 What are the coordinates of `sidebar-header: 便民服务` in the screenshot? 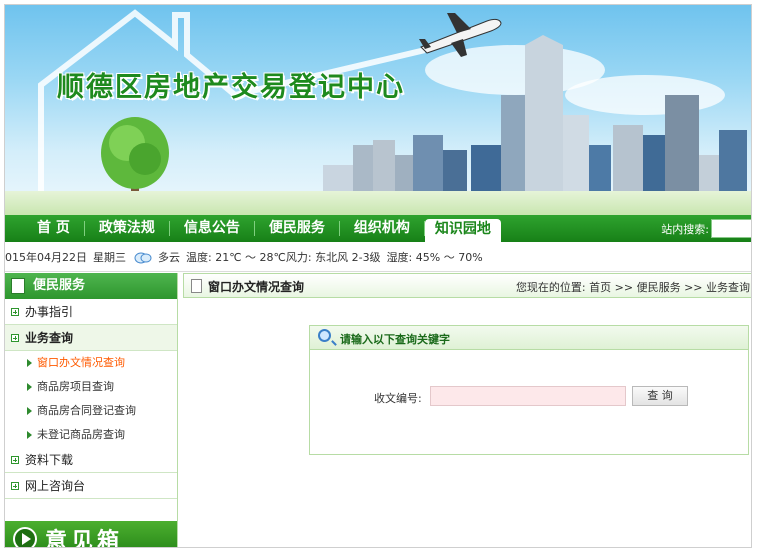 It's located at (91, 286).